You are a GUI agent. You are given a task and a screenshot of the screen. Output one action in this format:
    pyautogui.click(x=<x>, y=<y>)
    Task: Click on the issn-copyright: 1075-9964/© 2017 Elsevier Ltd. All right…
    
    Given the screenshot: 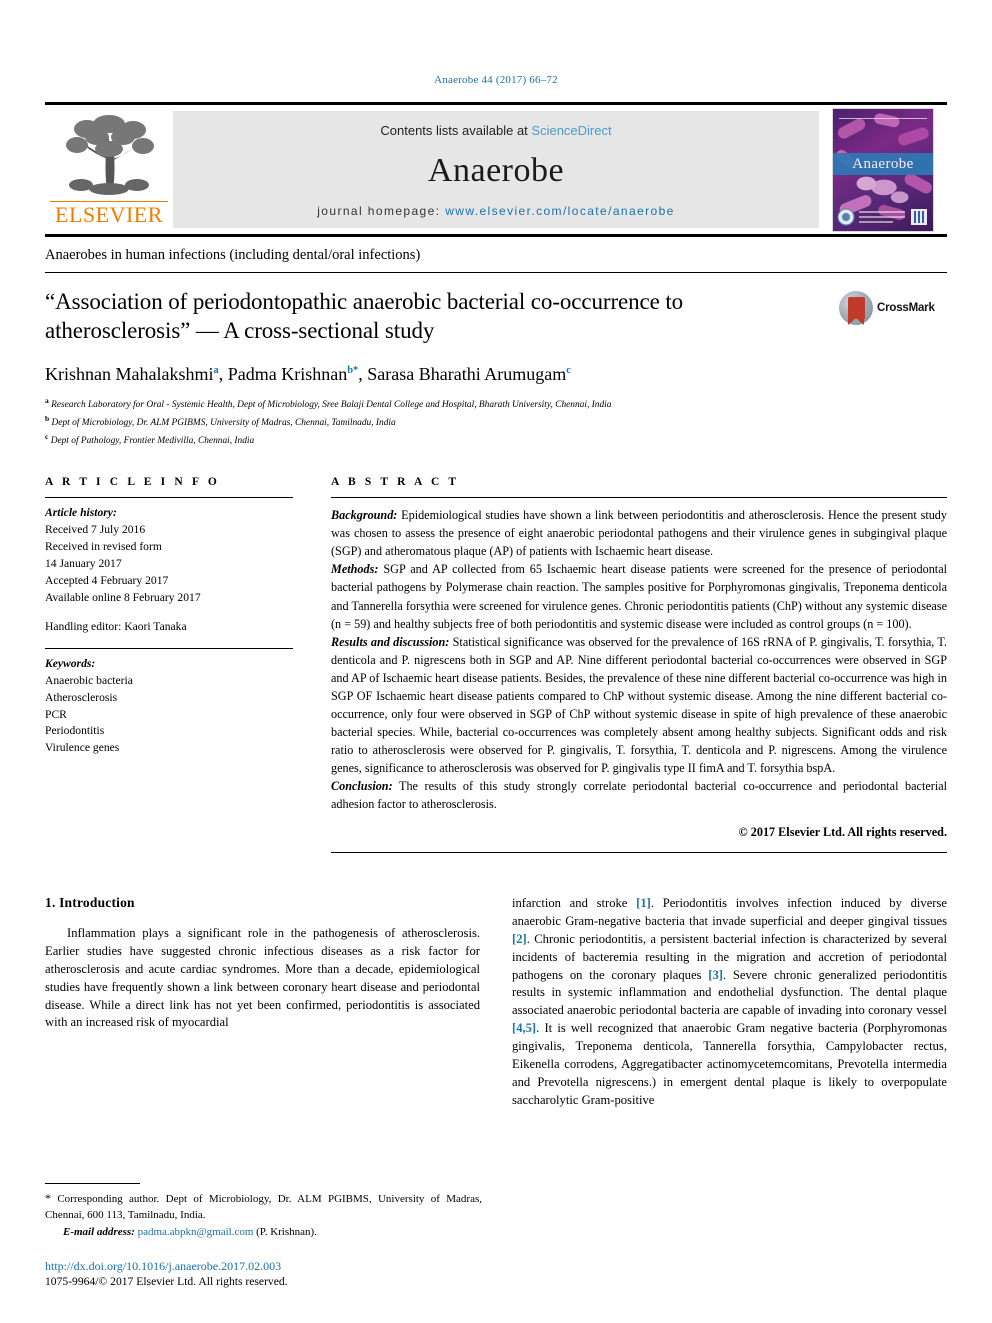 What is the action you would take?
    pyautogui.click(x=166, y=1281)
    